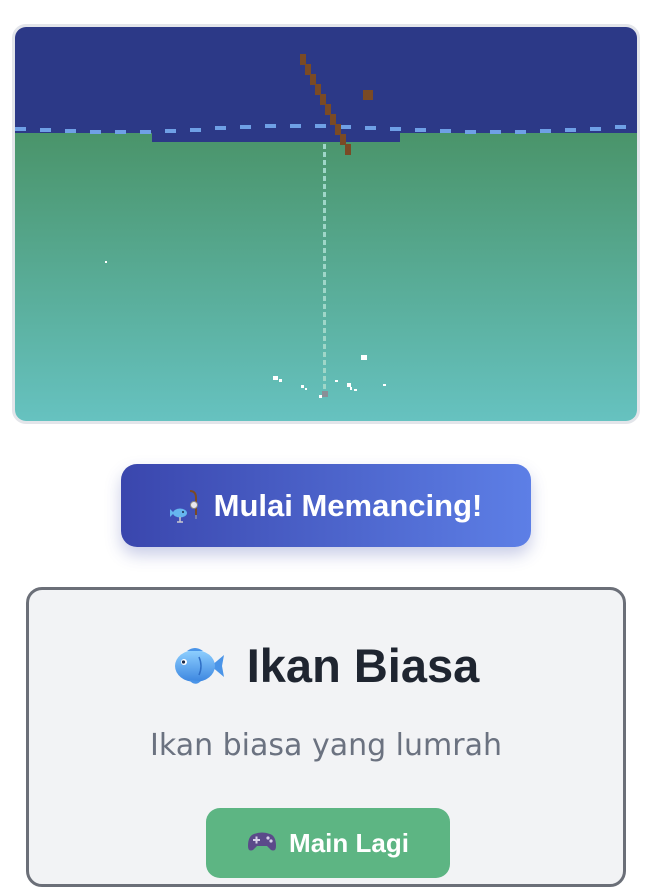 The height and width of the screenshot is (887, 653). I want to click on fishing-line, so click(324, 266).